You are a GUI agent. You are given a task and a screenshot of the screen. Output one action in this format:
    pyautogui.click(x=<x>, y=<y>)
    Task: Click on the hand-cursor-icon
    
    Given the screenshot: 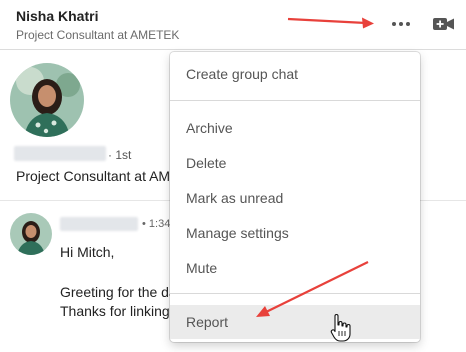 What is the action you would take?
    pyautogui.click(x=340, y=327)
    